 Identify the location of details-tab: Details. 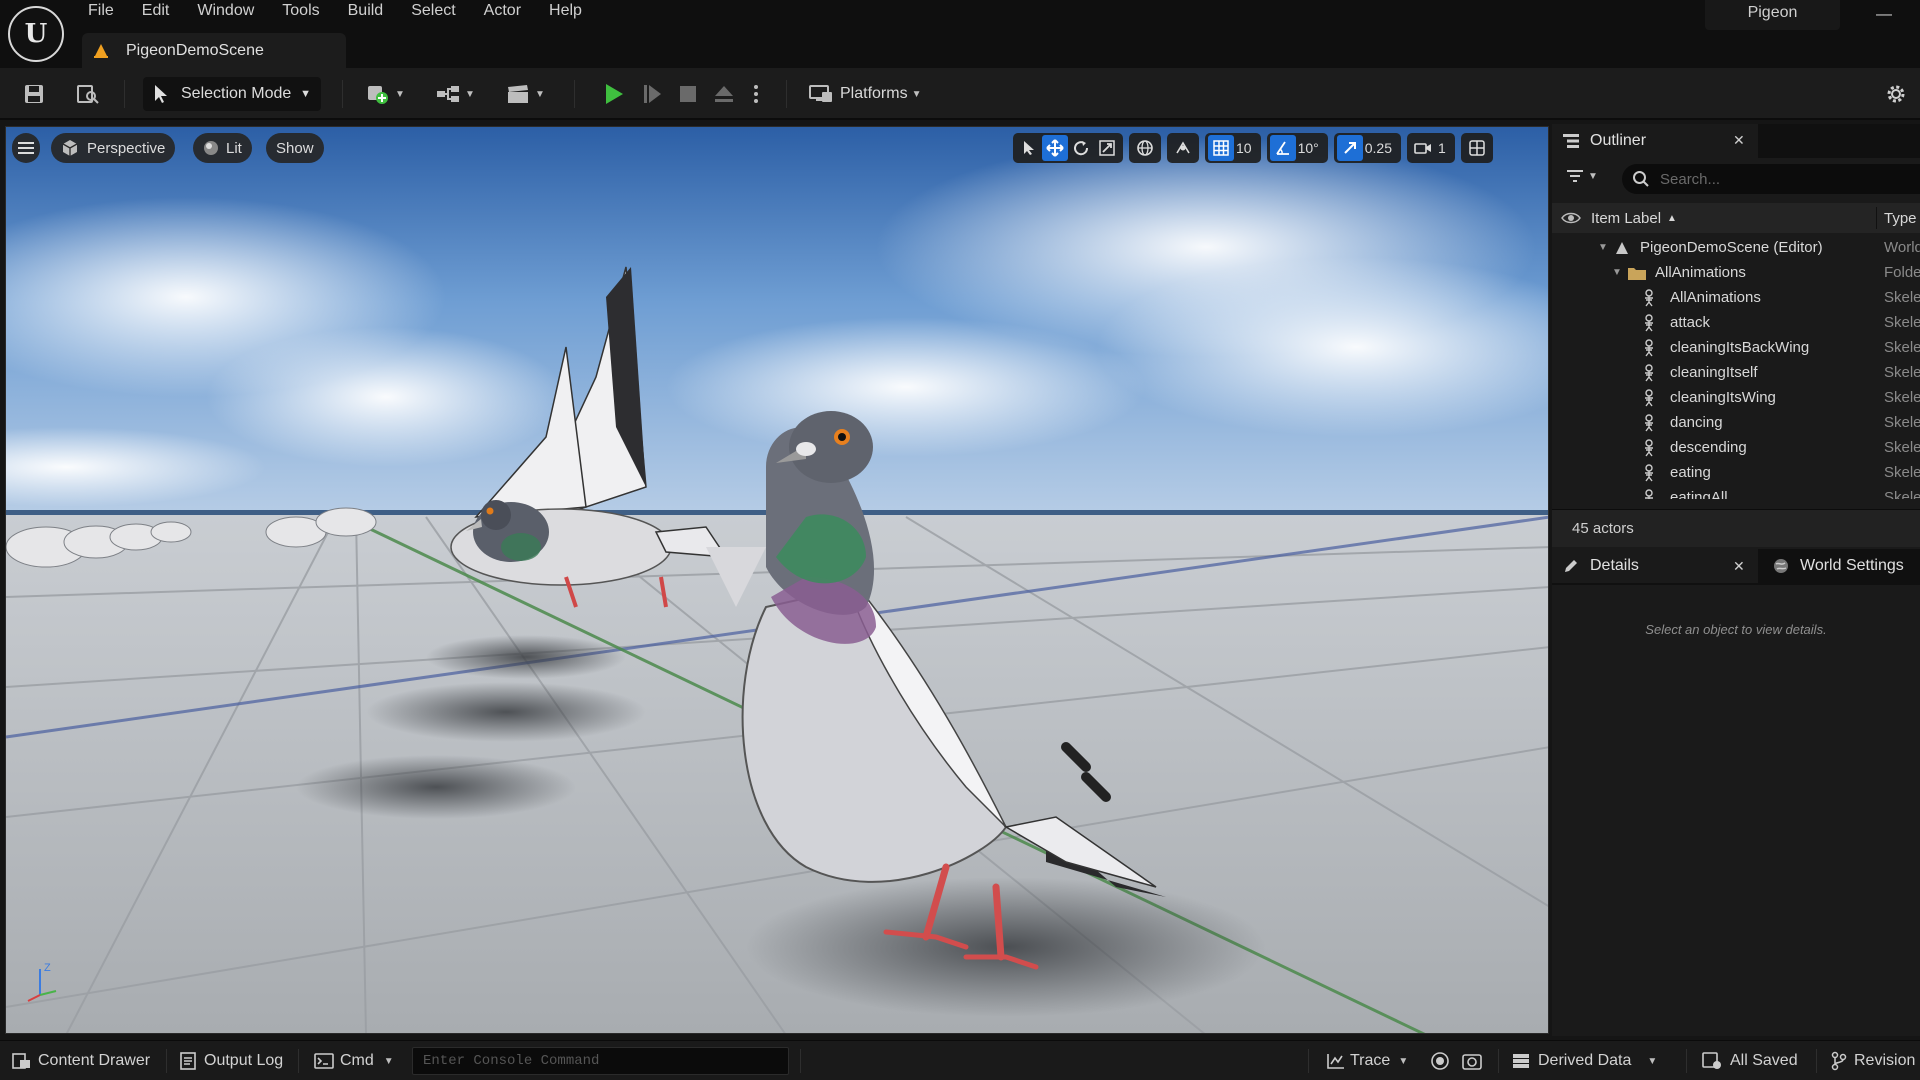
(1655, 566).